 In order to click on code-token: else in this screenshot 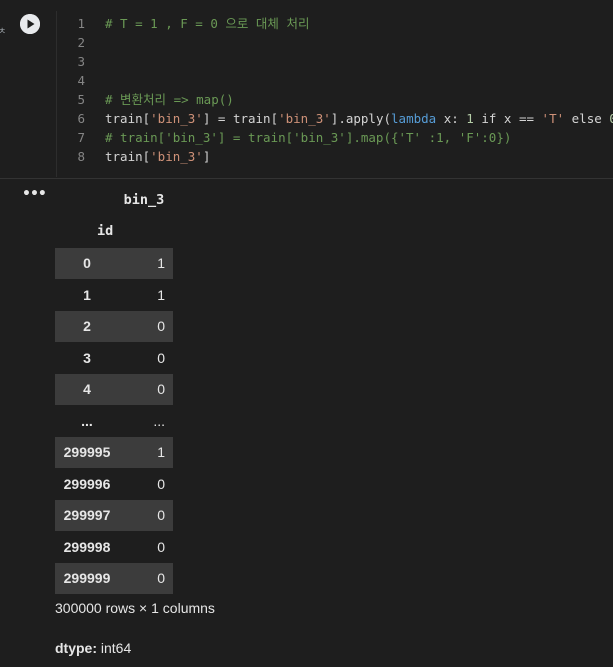, I will do `click(587, 118)`.